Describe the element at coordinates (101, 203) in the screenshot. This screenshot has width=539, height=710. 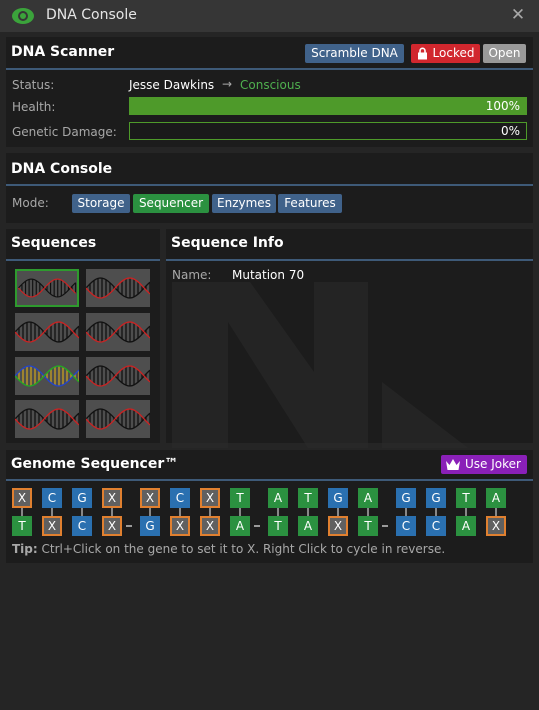
I see `mode-storage-button: Storage` at that location.